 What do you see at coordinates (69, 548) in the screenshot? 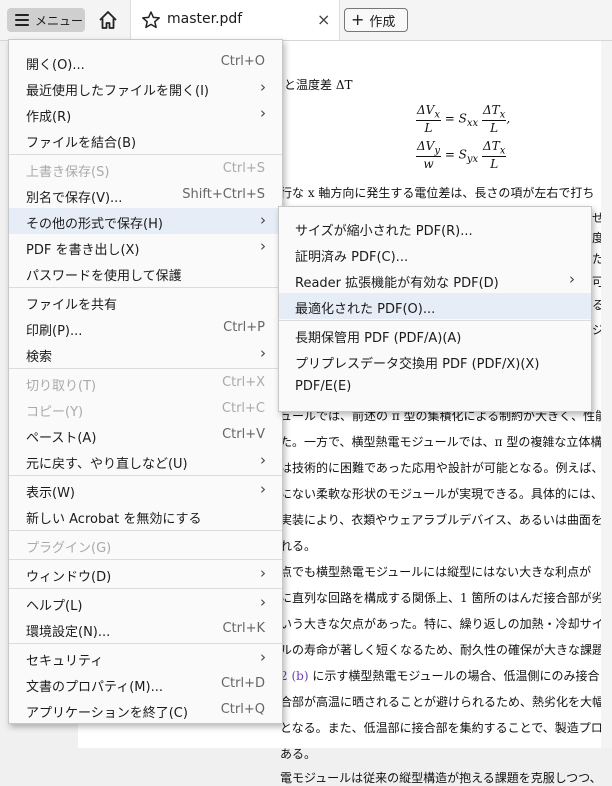
I see `menu-item-plugins: プラグイン(G)` at bounding box center [69, 548].